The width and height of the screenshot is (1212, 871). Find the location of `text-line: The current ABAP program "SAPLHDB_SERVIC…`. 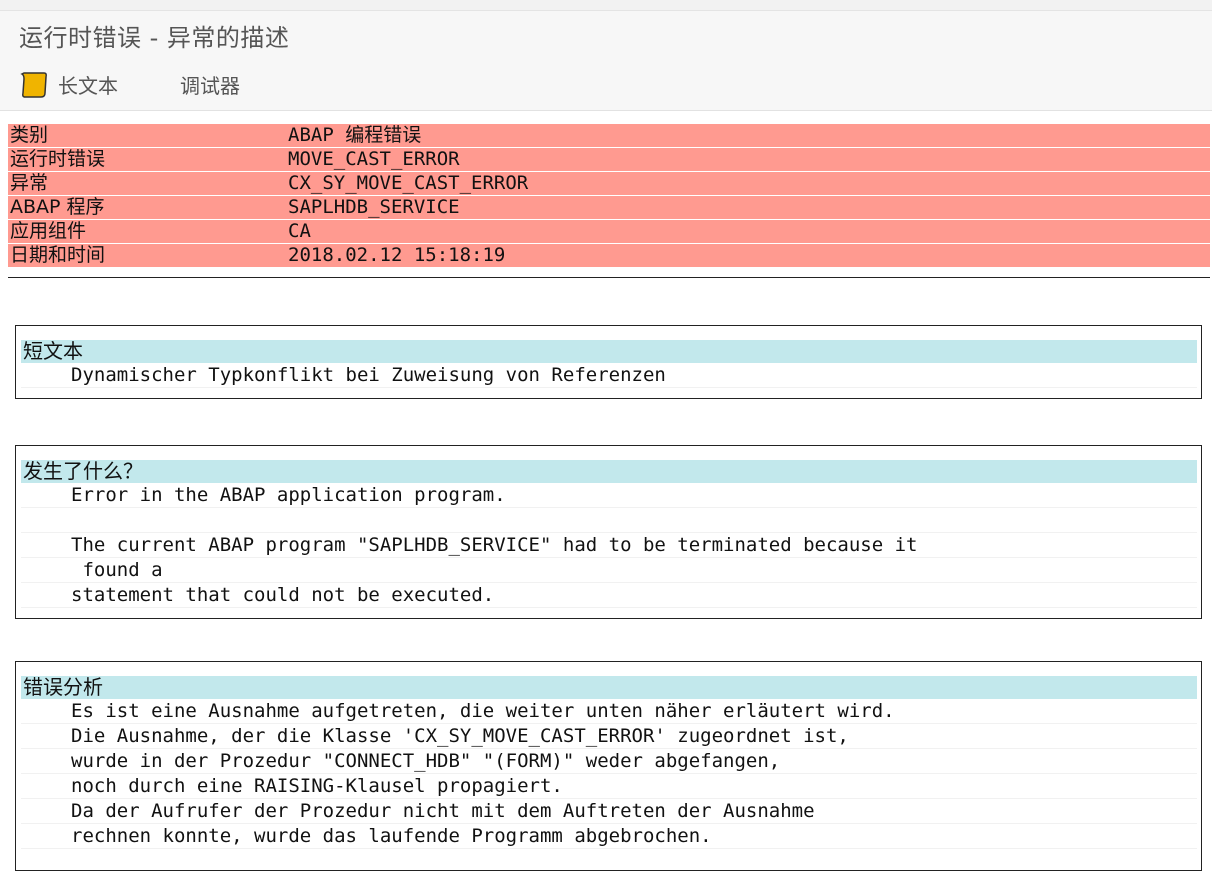

text-line: The current ABAP program "SAPLHDB_SERVIC… is located at coordinates (609, 545).